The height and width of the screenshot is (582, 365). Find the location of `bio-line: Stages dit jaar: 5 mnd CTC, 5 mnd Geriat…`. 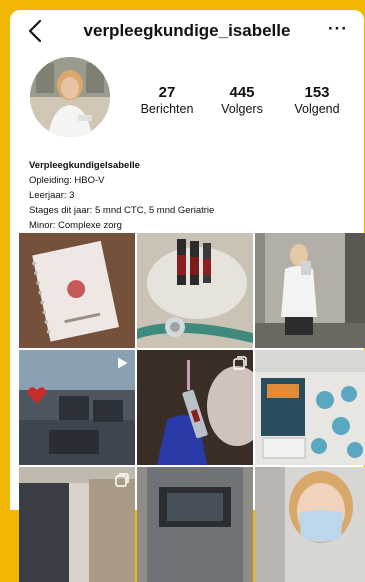

bio-line: Stages dit jaar: 5 mnd CTC, 5 mnd Geriat… is located at coordinates (122, 210).